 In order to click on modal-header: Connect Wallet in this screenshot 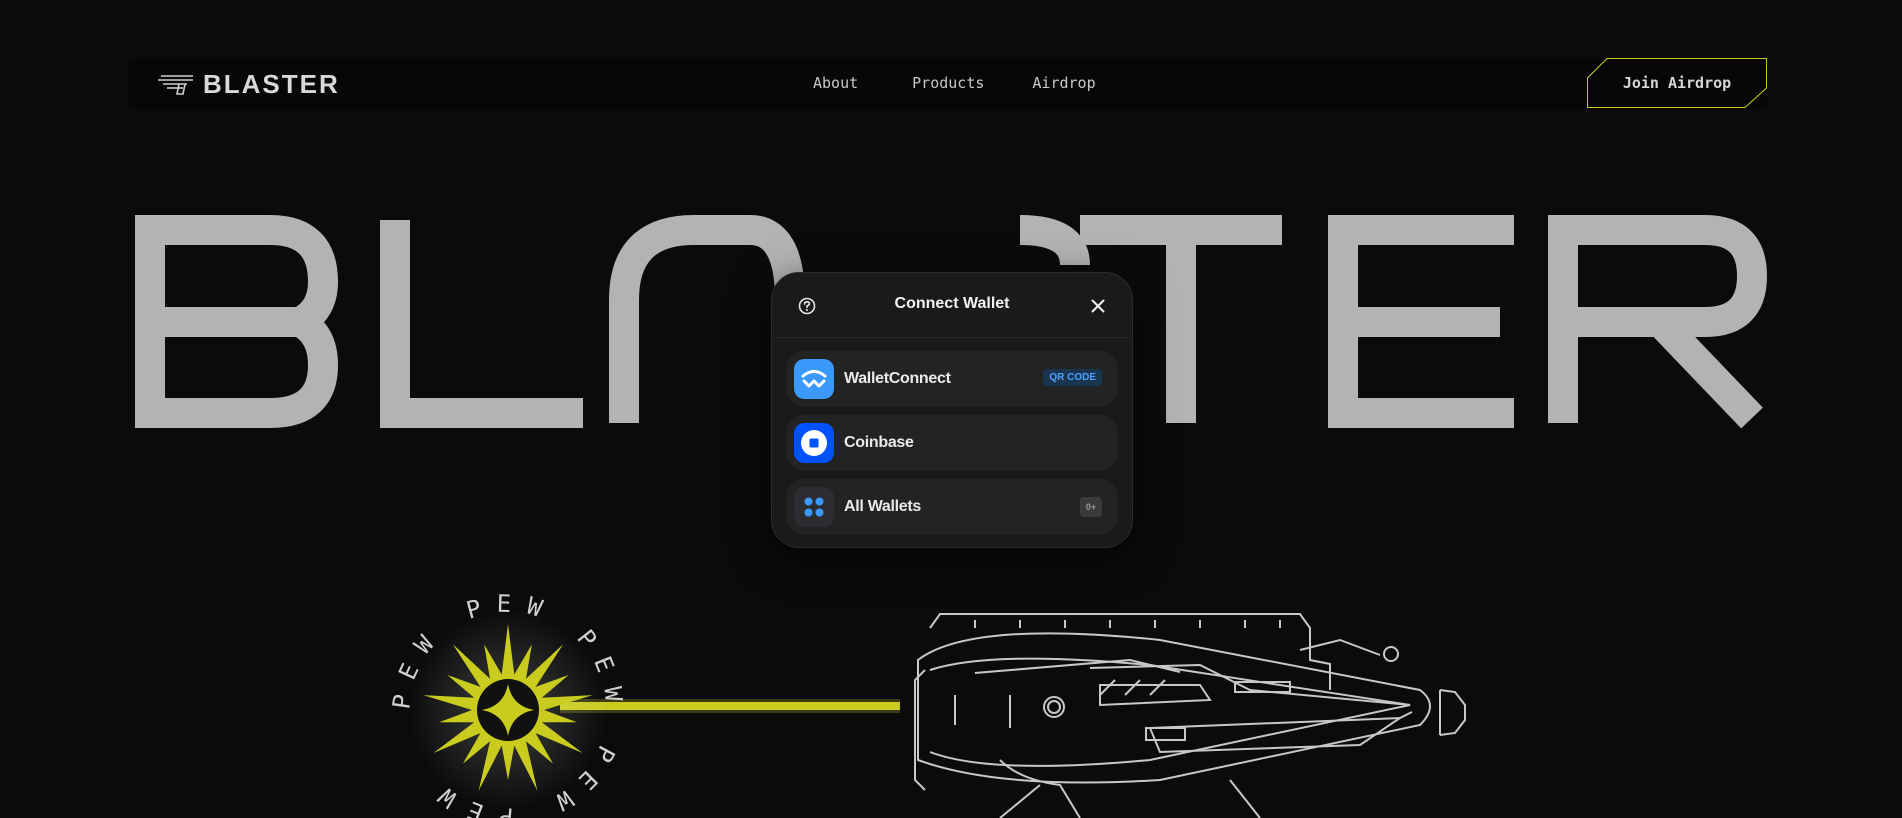, I will do `click(952, 305)`.